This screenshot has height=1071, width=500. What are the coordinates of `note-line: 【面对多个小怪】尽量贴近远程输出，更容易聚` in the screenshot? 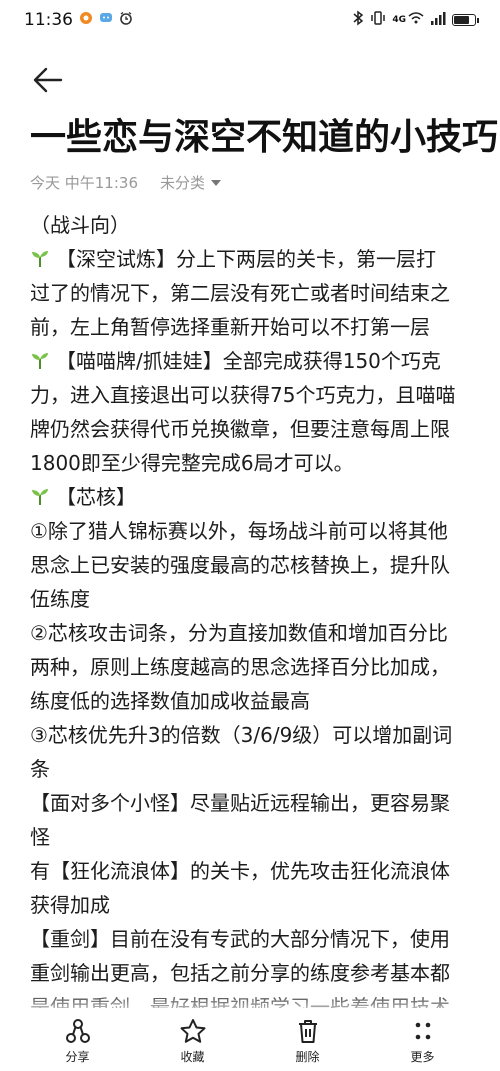 It's located at (255, 803).